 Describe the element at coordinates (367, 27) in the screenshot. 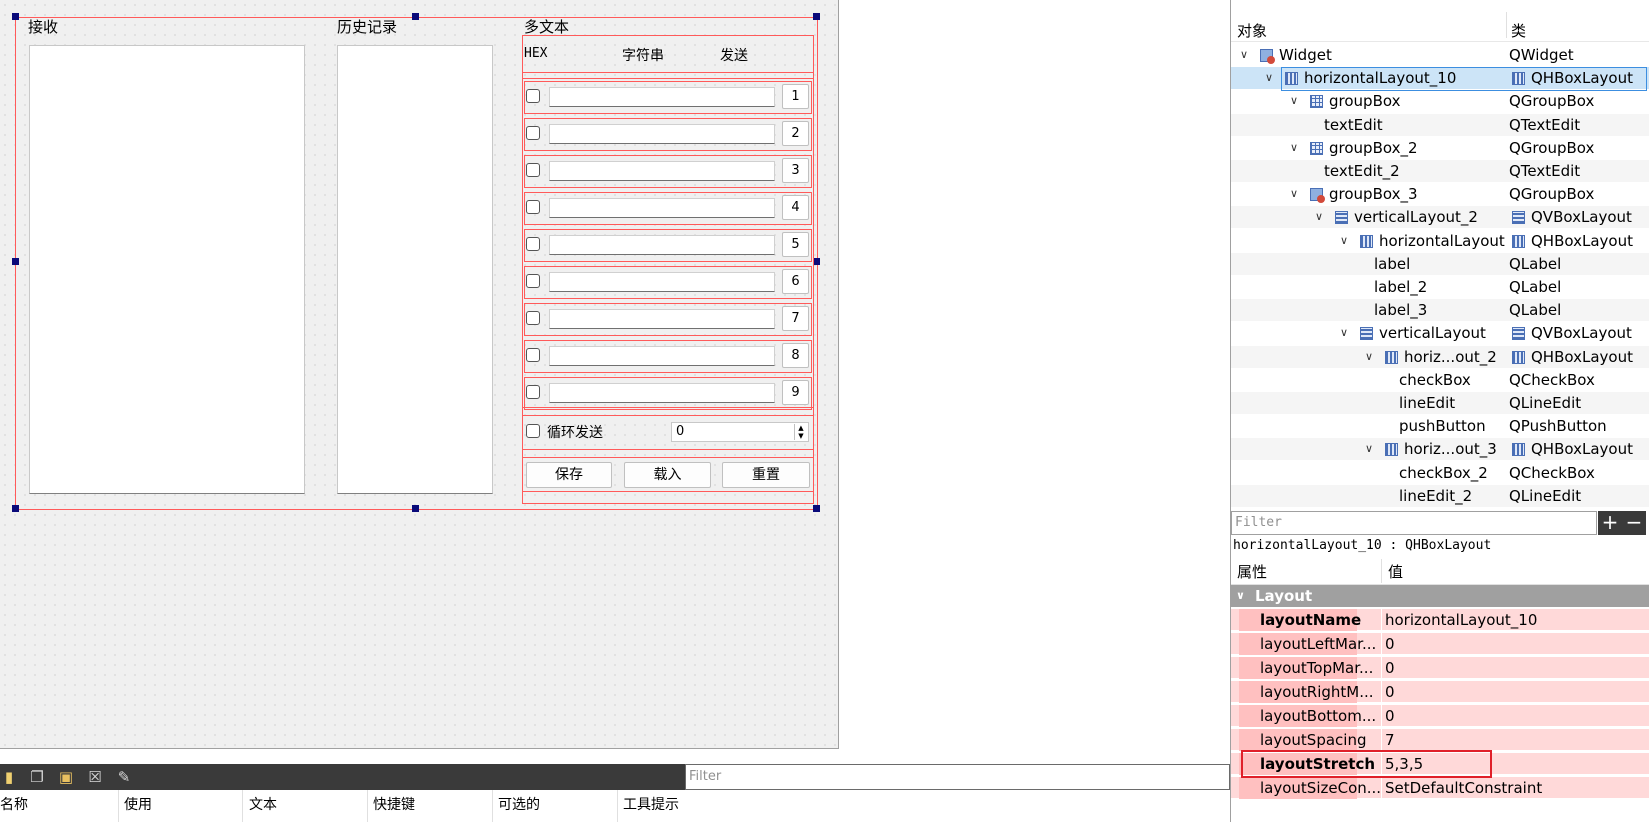

I see `groupbox-history-title: 历史记录` at that location.